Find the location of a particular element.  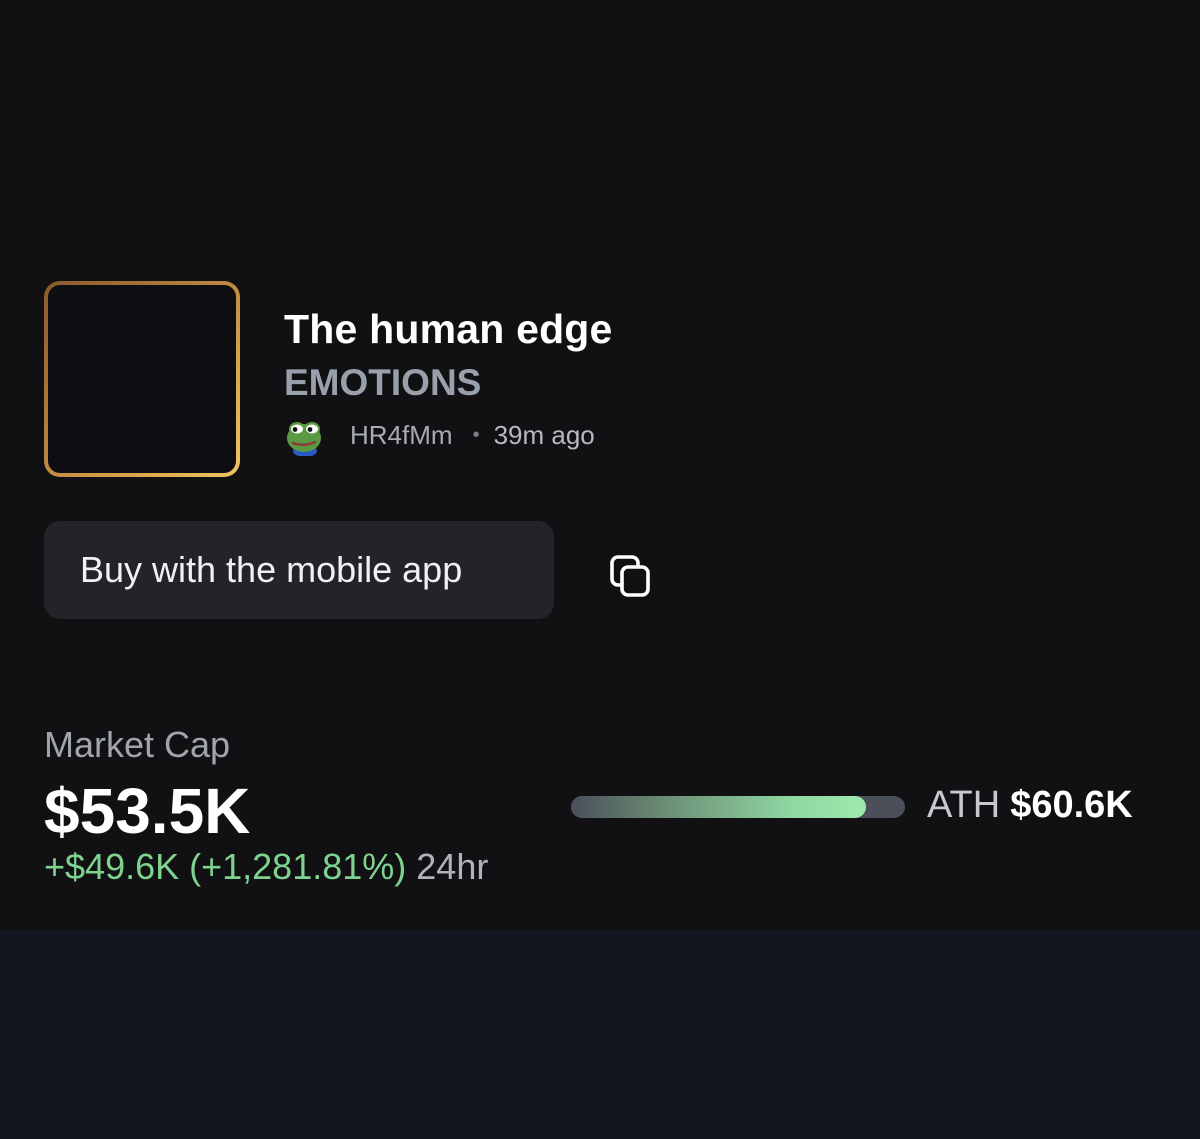

frog-avatar-icon is located at coordinates (305, 435).